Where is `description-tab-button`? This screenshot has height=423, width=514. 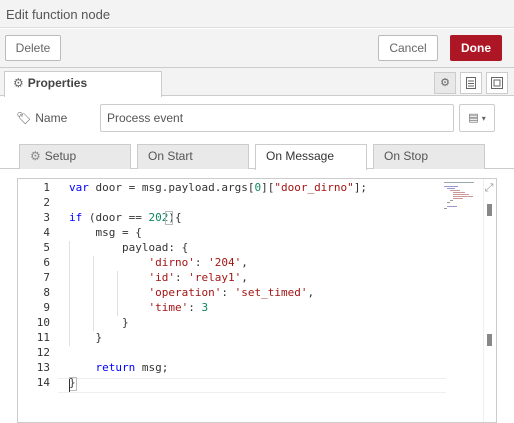
description-tab-button is located at coordinates (471, 83).